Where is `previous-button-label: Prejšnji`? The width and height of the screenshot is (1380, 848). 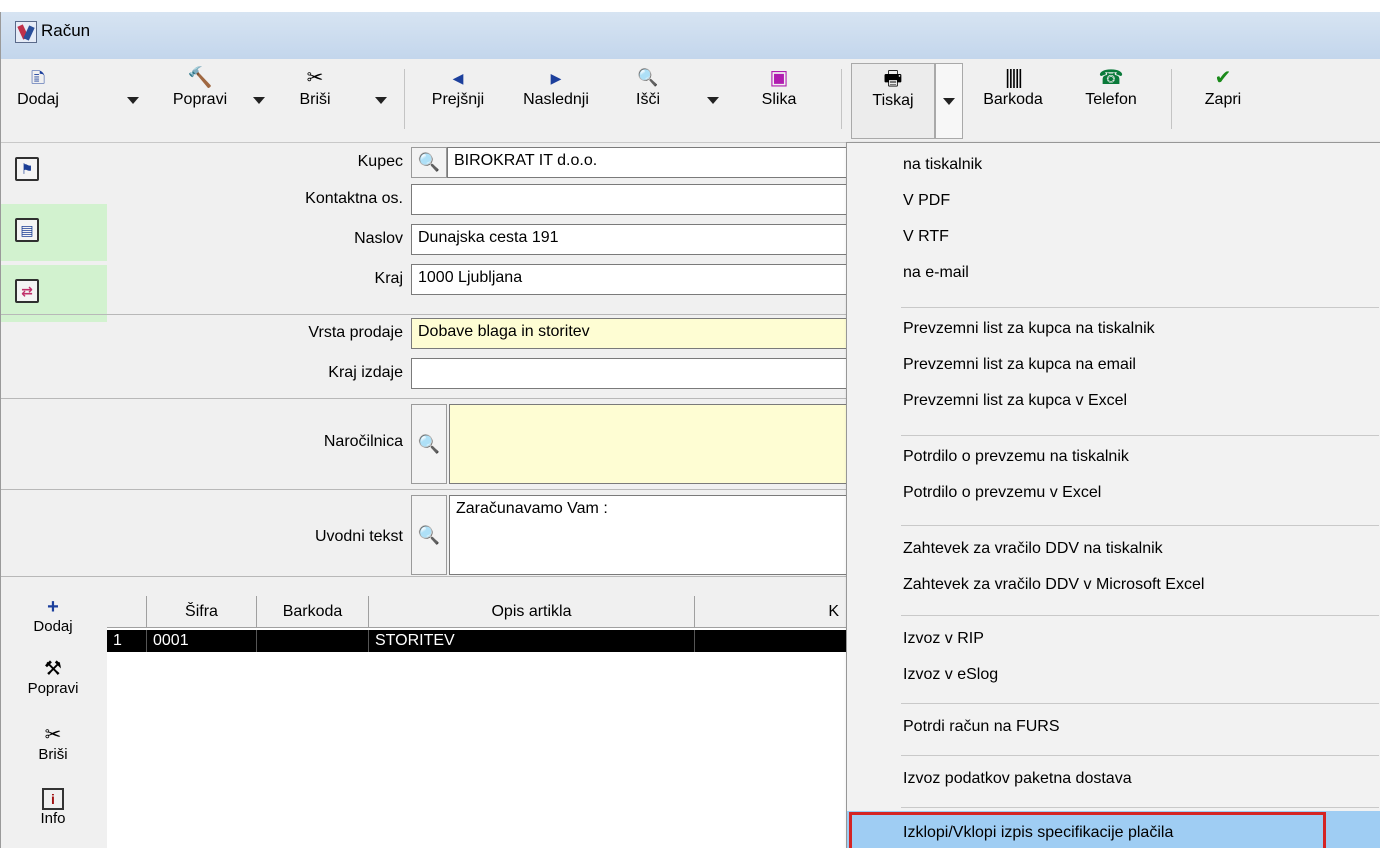 previous-button-label: Prejšnji is located at coordinates (458, 99).